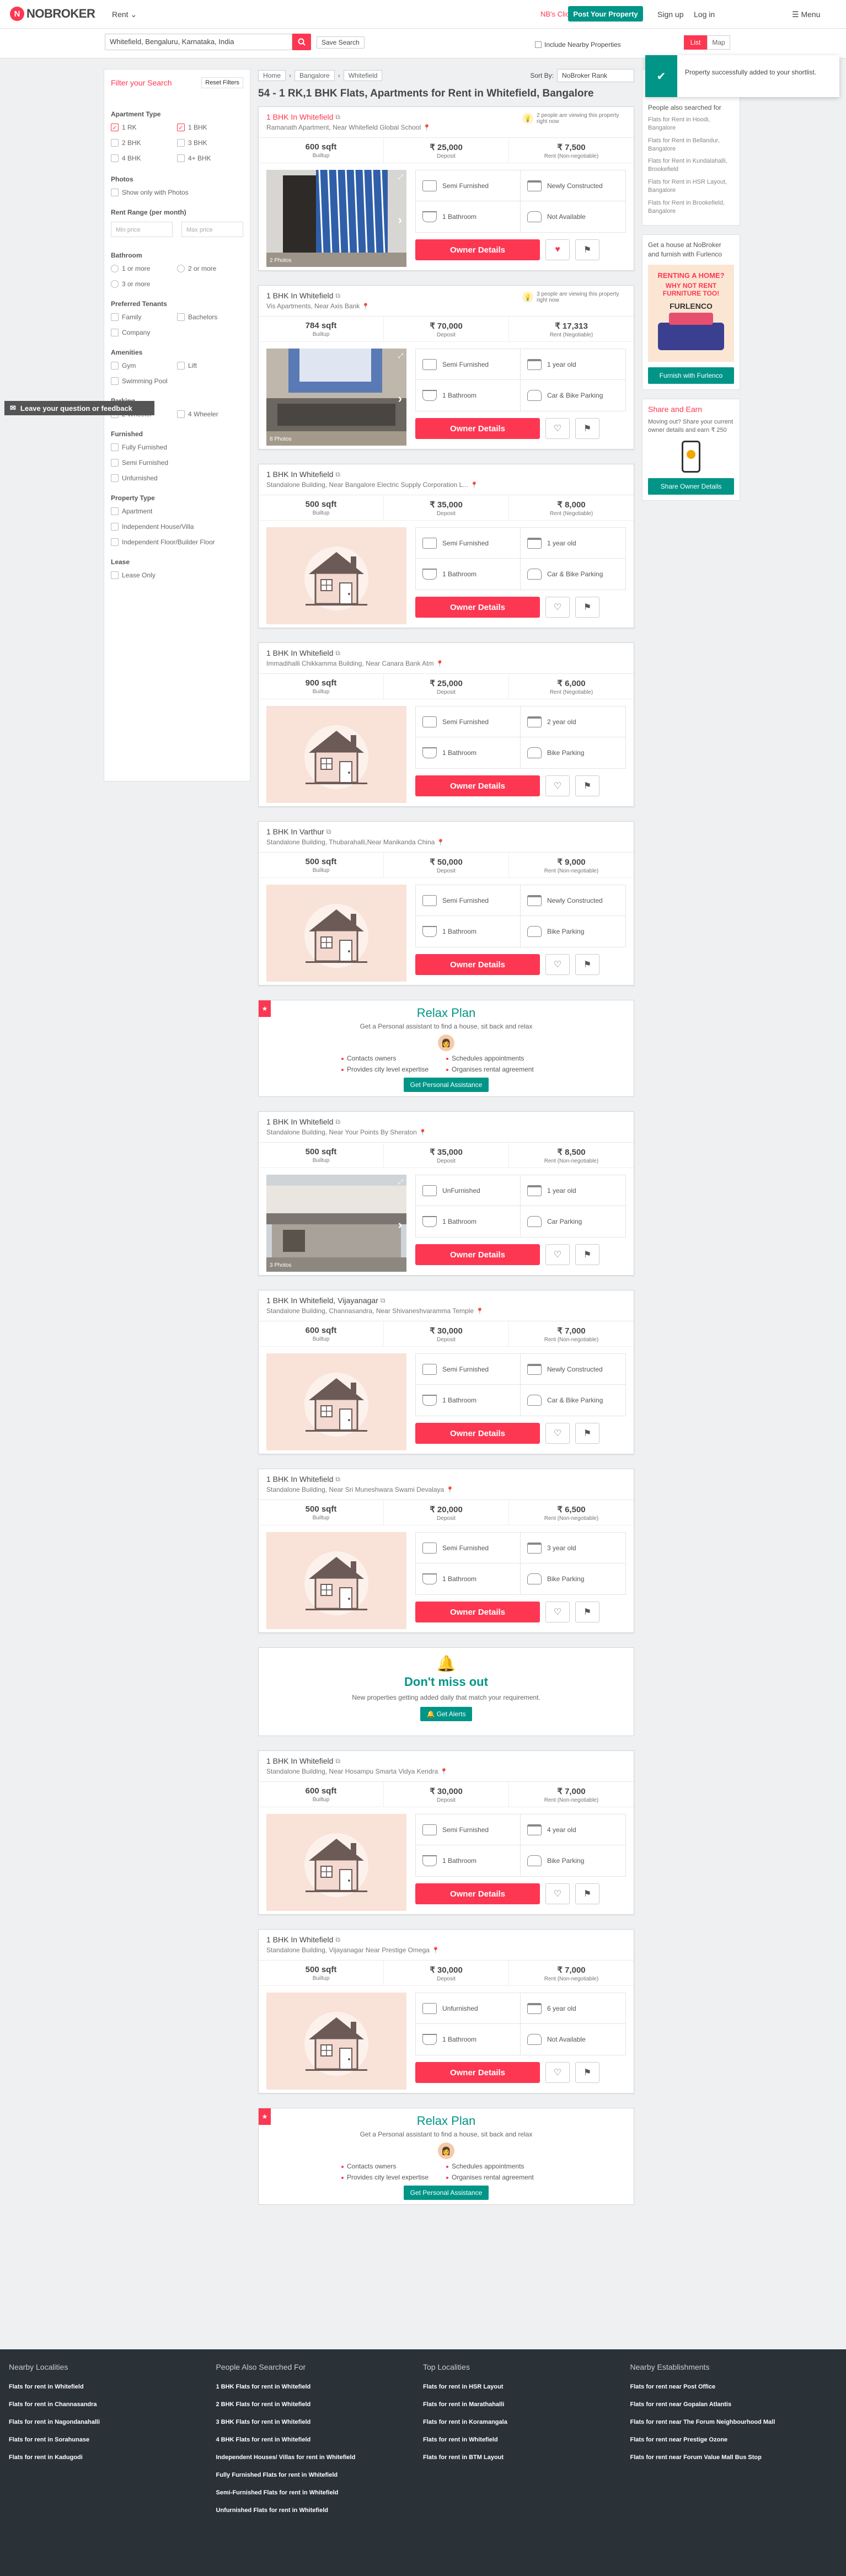 The image size is (846, 2576). I want to click on filter-option: 2 BHK, so click(144, 143).